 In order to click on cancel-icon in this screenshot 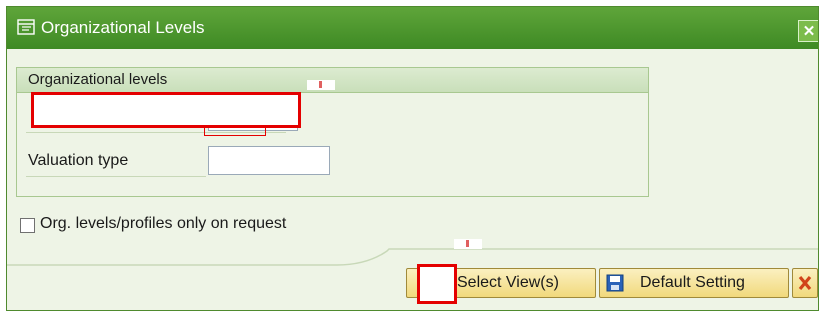, I will do `click(805, 283)`.